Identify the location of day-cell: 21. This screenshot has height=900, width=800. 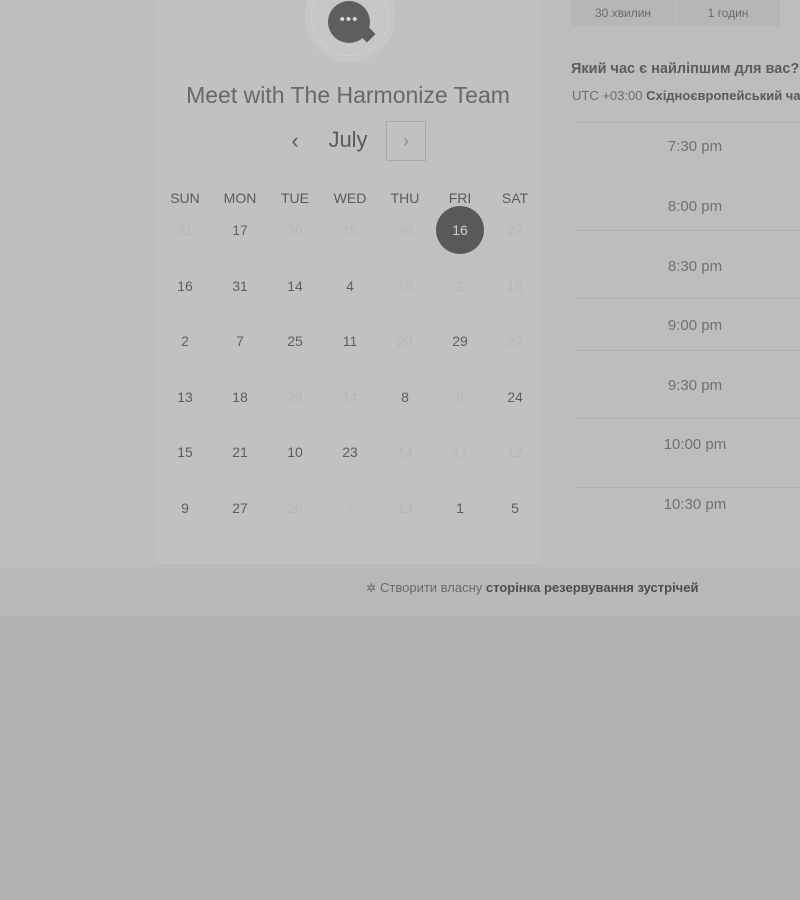
(240, 452).